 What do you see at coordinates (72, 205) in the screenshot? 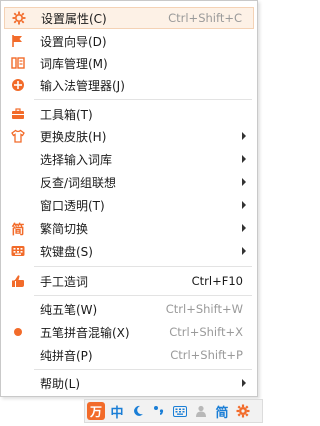
I see `menu-item-label: 窗口透明(T)` at bounding box center [72, 205].